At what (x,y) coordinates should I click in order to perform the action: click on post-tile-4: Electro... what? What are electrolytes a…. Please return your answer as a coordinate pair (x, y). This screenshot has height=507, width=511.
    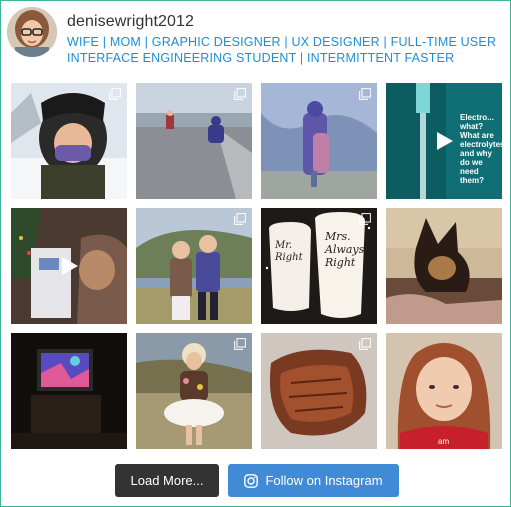
    Looking at the image, I should click on (444, 141).